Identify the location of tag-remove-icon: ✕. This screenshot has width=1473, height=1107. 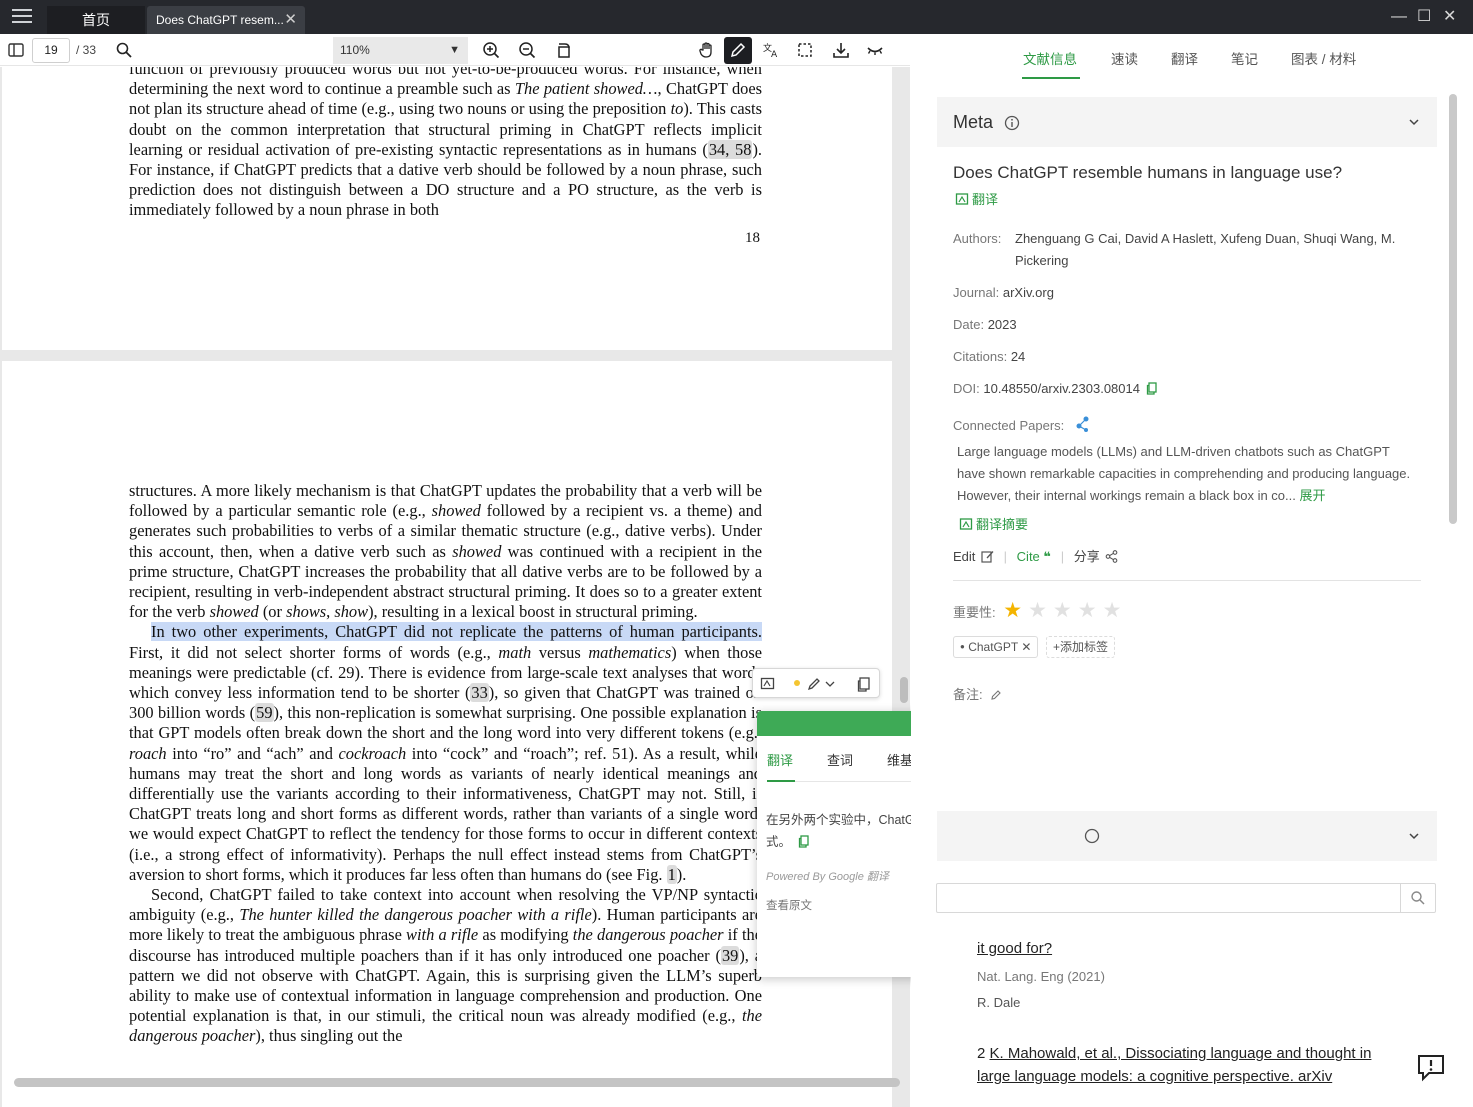
(1026, 647).